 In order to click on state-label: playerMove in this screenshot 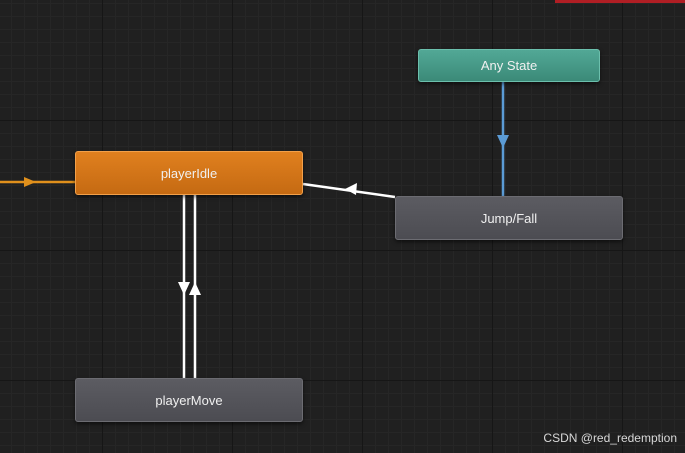, I will do `click(189, 400)`.